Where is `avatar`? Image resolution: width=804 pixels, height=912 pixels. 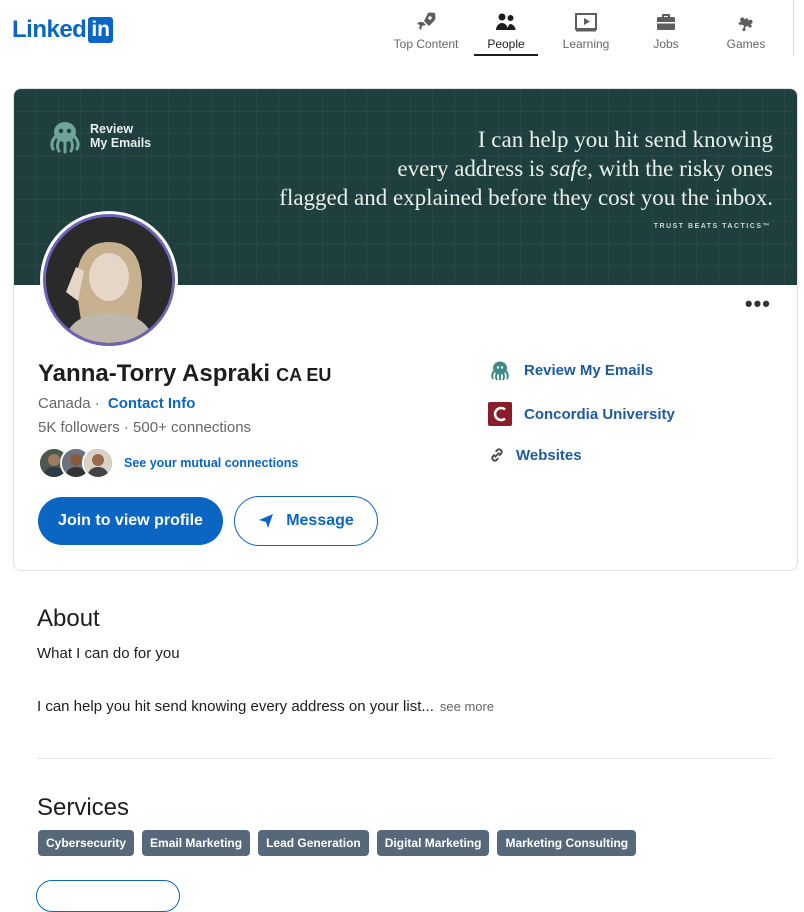
avatar is located at coordinates (109, 280).